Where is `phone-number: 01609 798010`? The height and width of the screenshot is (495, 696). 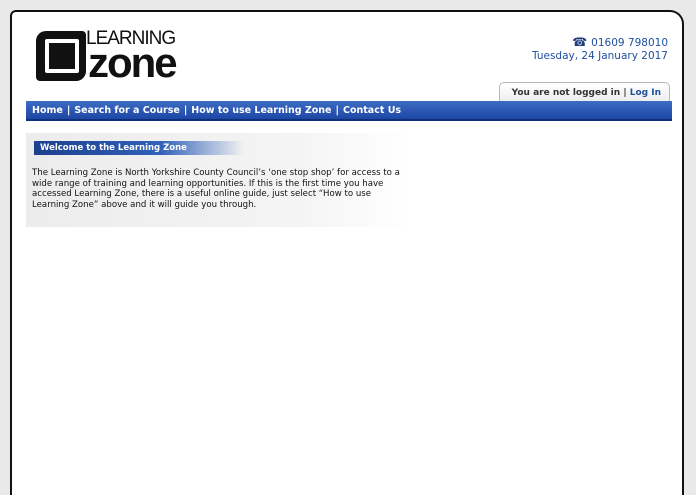
phone-number: 01609 798010 is located at coordinates (629, 43).